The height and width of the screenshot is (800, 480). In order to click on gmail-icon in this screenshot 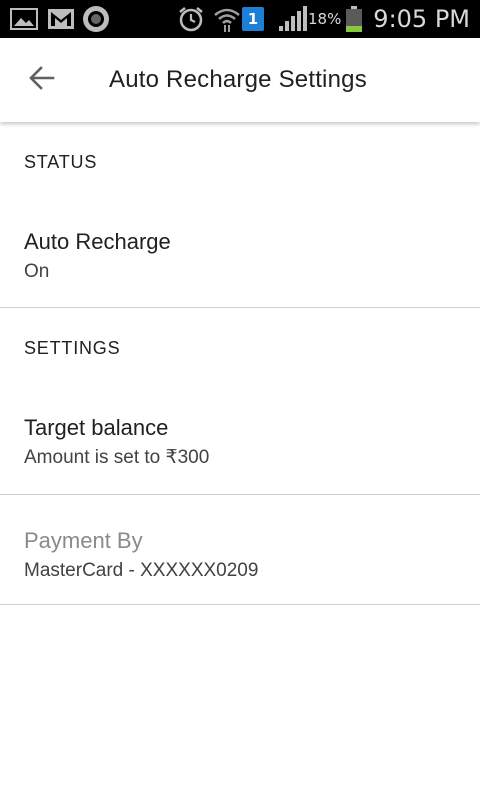, I will do `click(61, 19)`.